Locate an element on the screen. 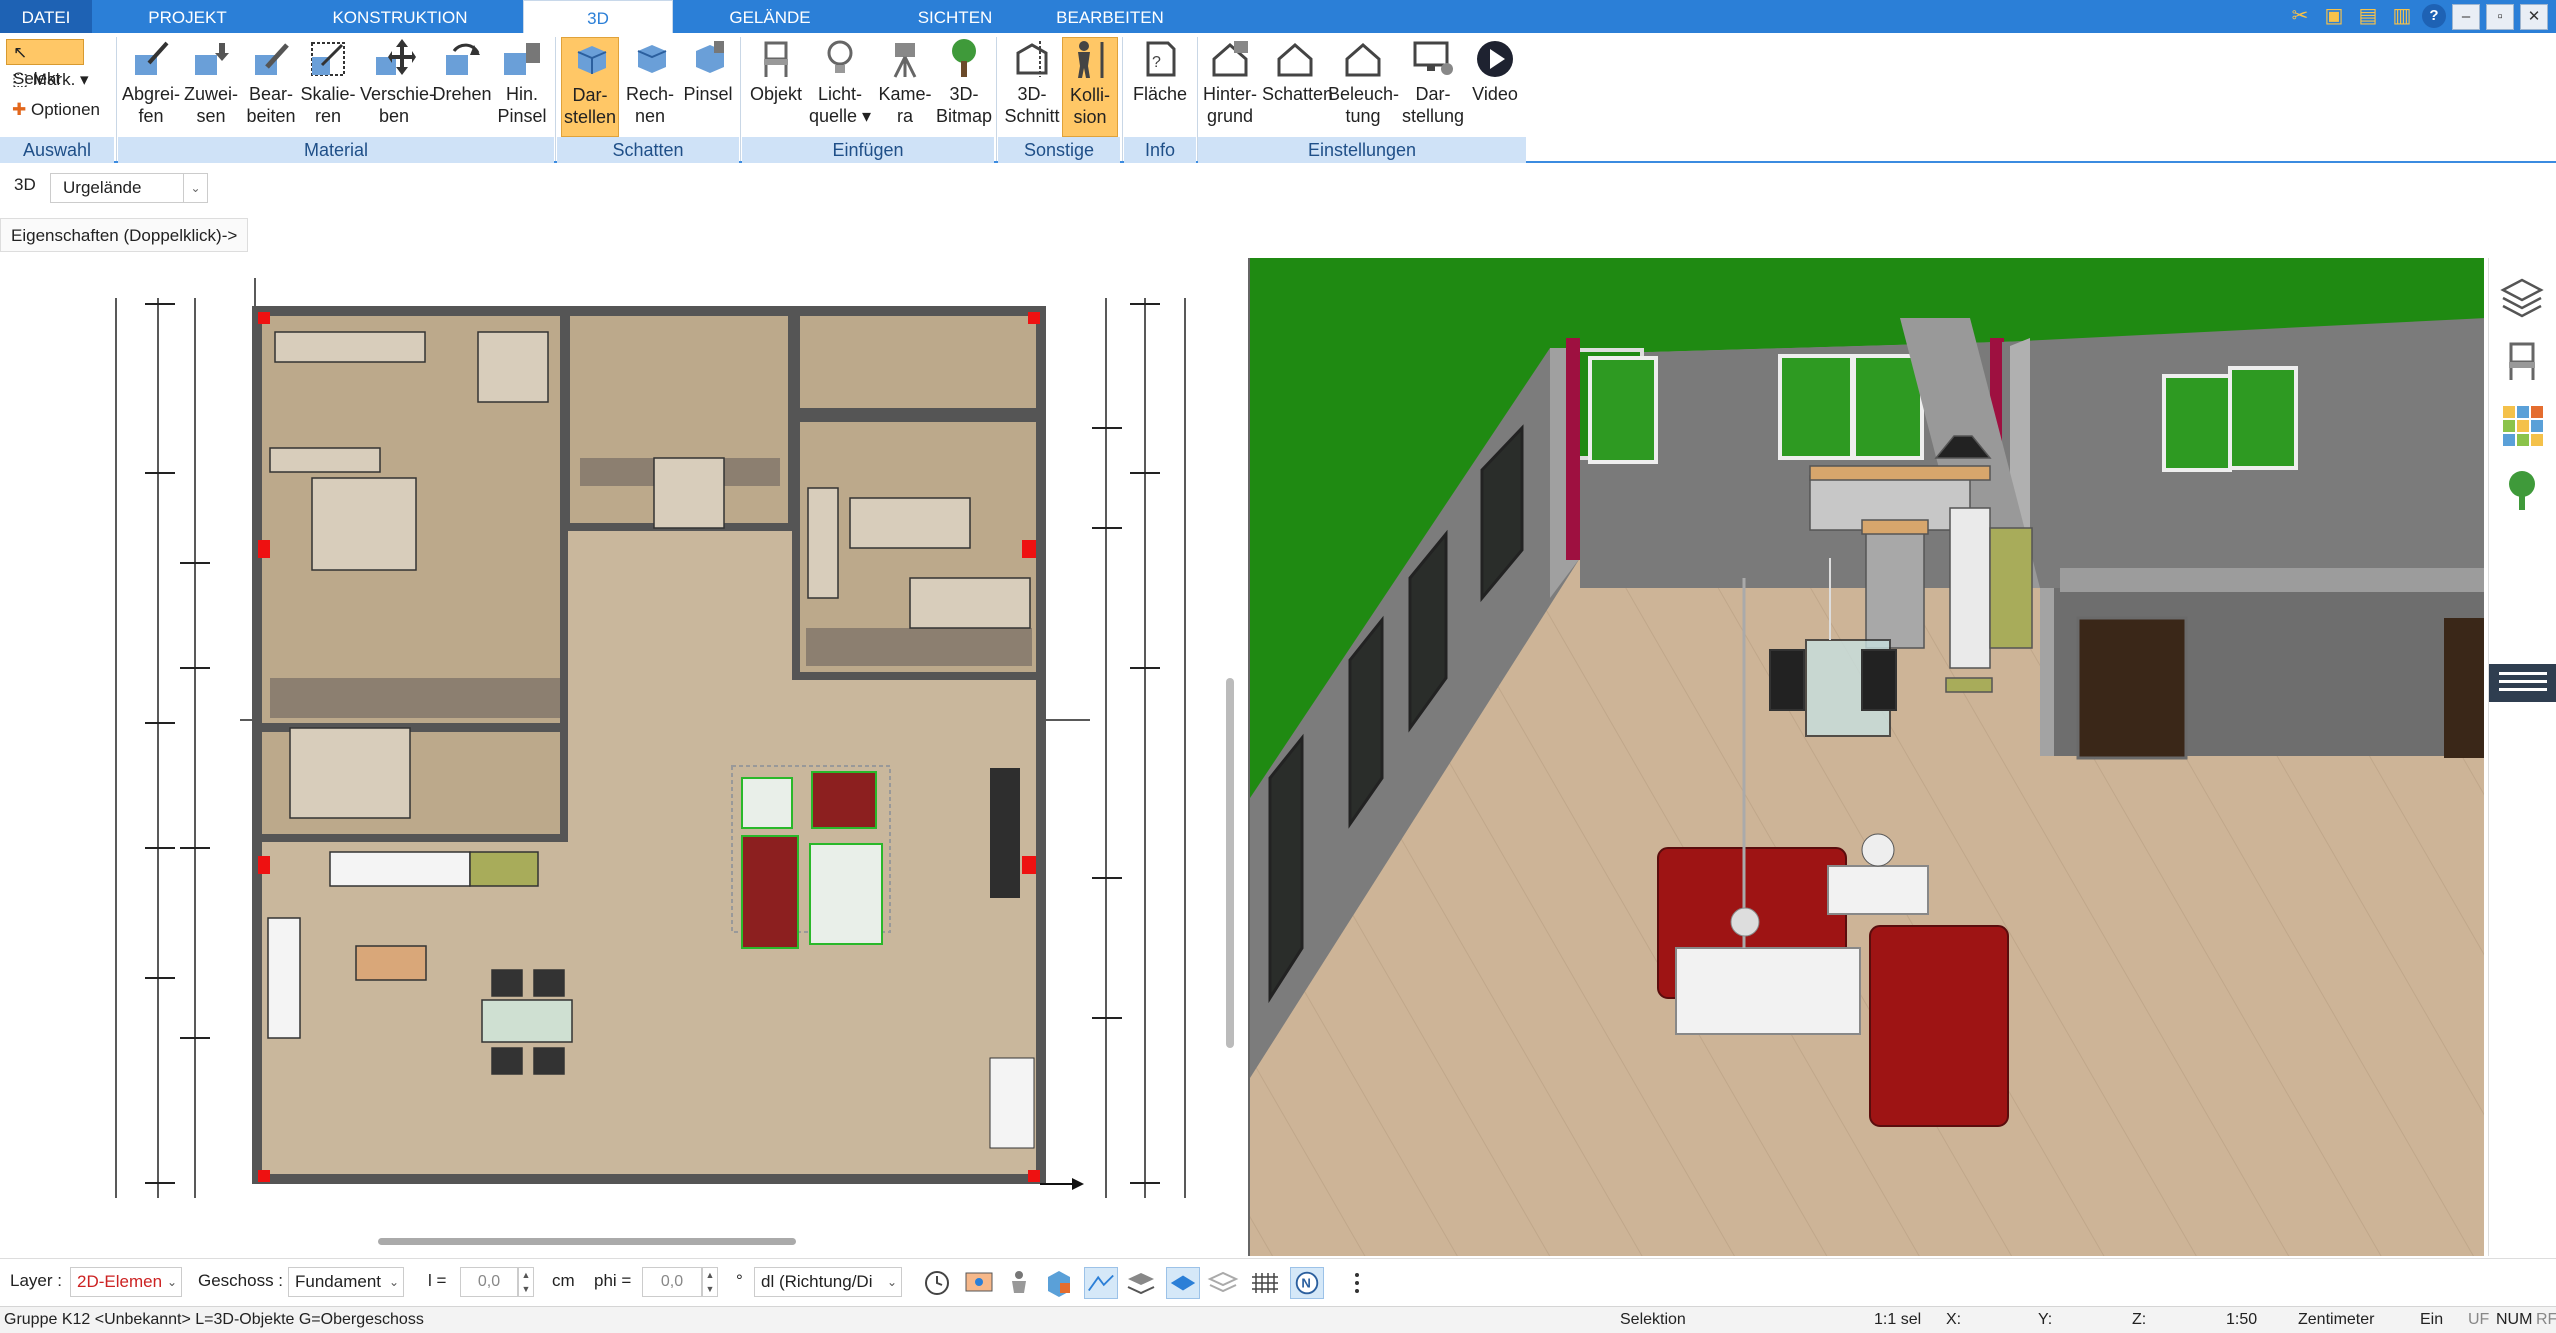  verschieben-button: Verschie-ben is located at coordinates (397, 87).